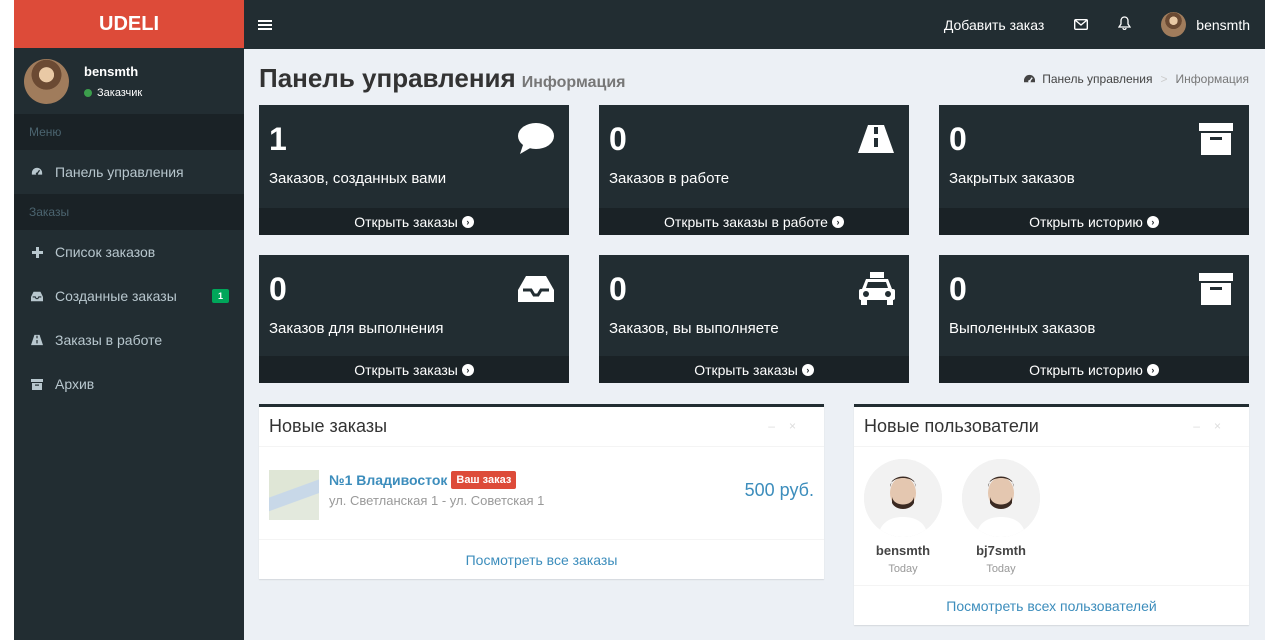 The width and height of the screenshot is (1281, 640). I want to click on stat-box-orders-to-fulfill: 0 Заказов для выполнения Открыть заказы ›, so click(414, 319).